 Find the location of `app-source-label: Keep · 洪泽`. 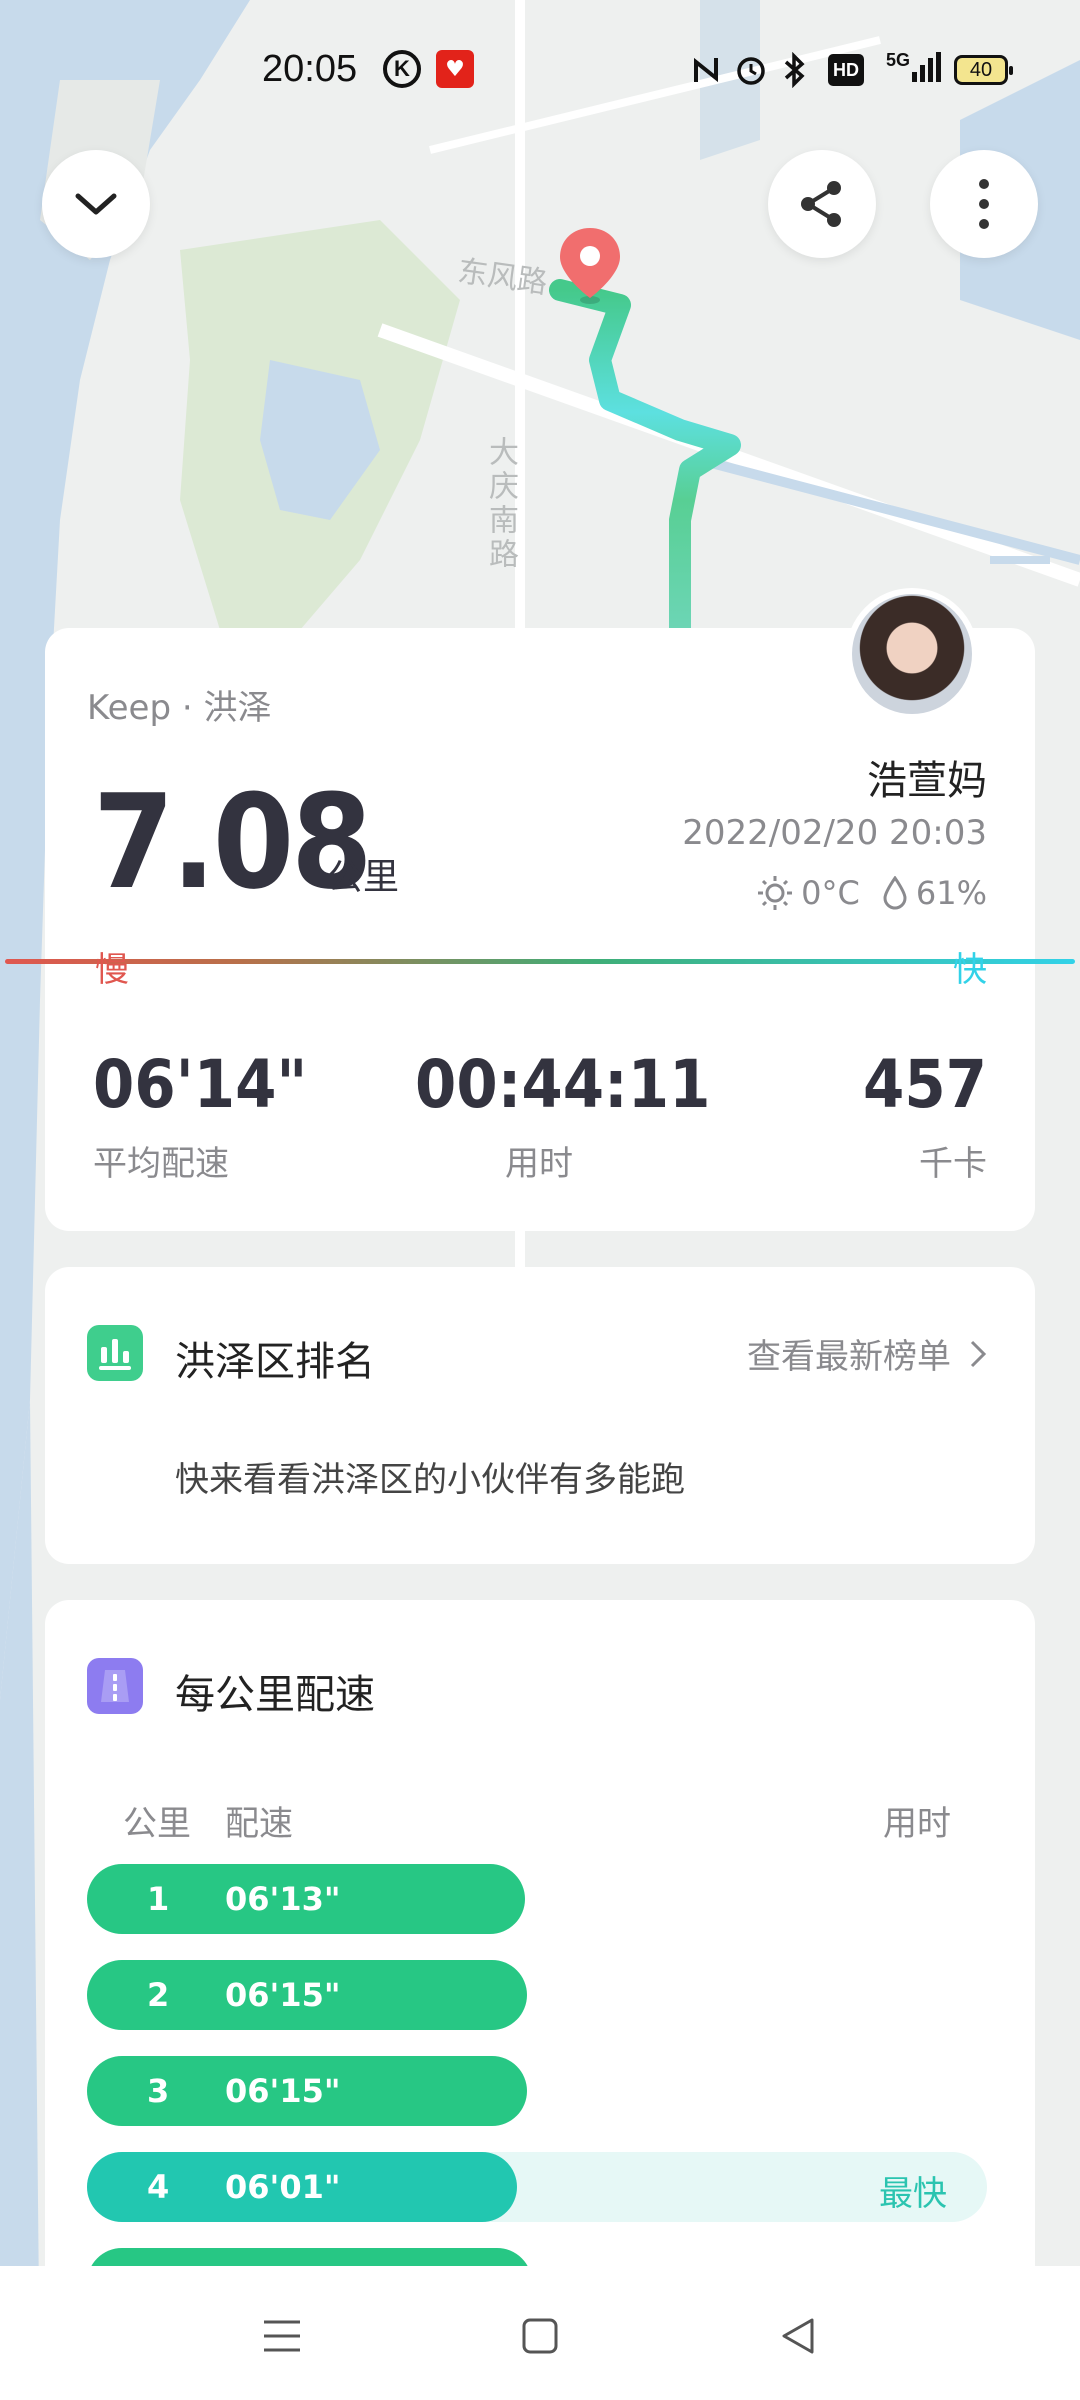

app-source-label: Keep · 洪泽 is located at coordinates (179, 708).